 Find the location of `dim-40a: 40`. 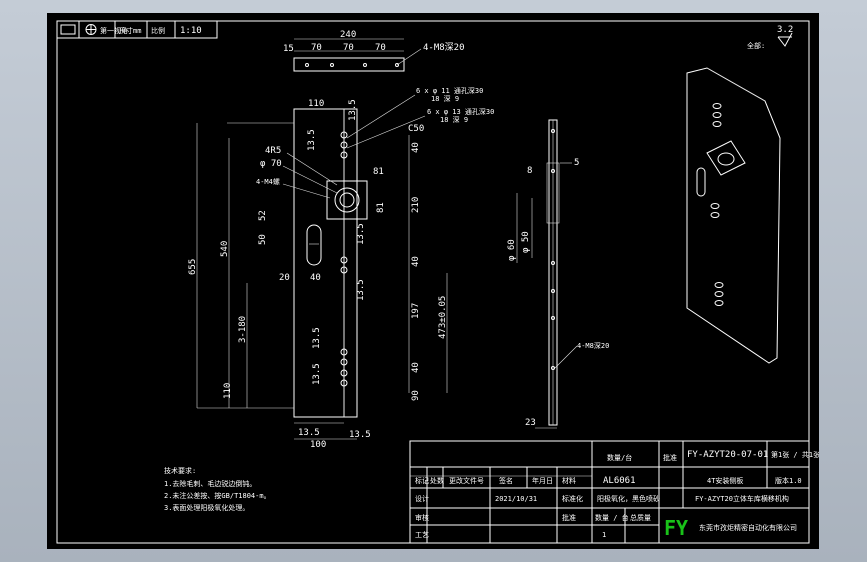

dim-40a: 40 is located at coordinates (315, 278).